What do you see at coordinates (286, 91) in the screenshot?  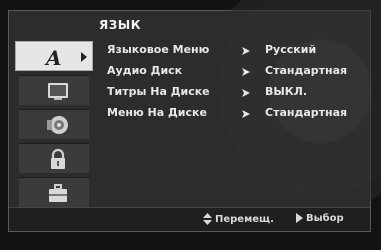 I see `setting-value: ВЫКЛ.` at bounding box center [286, 91].